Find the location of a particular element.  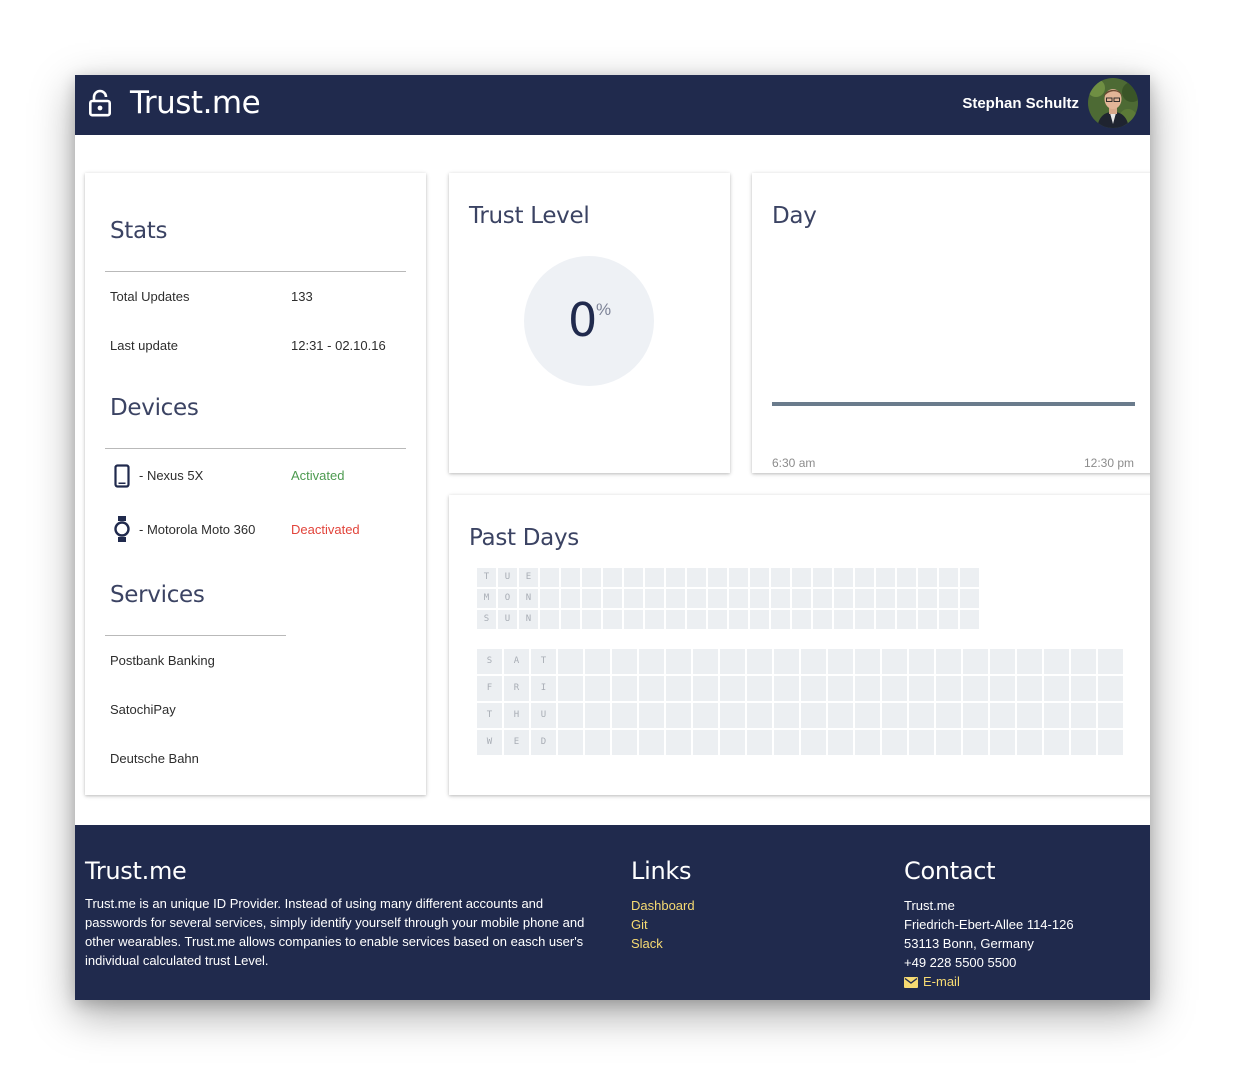

trust-level-value: 0 is located at coordinates (583, 320).